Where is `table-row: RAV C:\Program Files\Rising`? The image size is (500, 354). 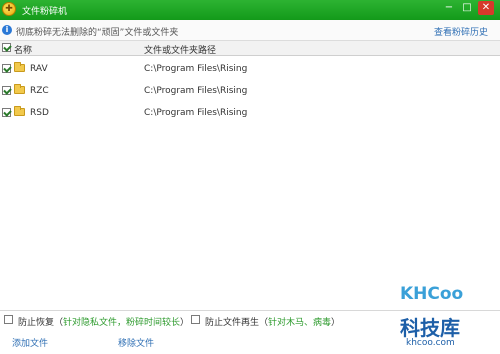
table-row: RAV C:\Program Files\Rising is located at coordinates (250, 69).